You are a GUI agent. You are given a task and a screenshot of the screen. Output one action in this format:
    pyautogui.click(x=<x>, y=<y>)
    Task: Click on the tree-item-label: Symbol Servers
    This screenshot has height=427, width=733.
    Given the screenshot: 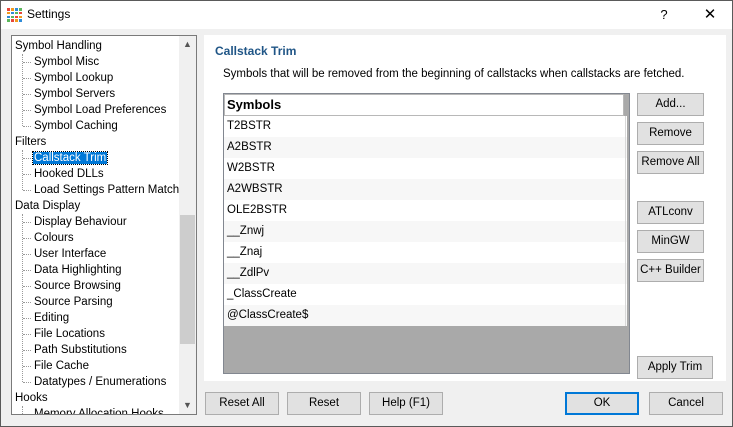 What is the action you would take?
    pyautogui.click(x=75, y=94)
    